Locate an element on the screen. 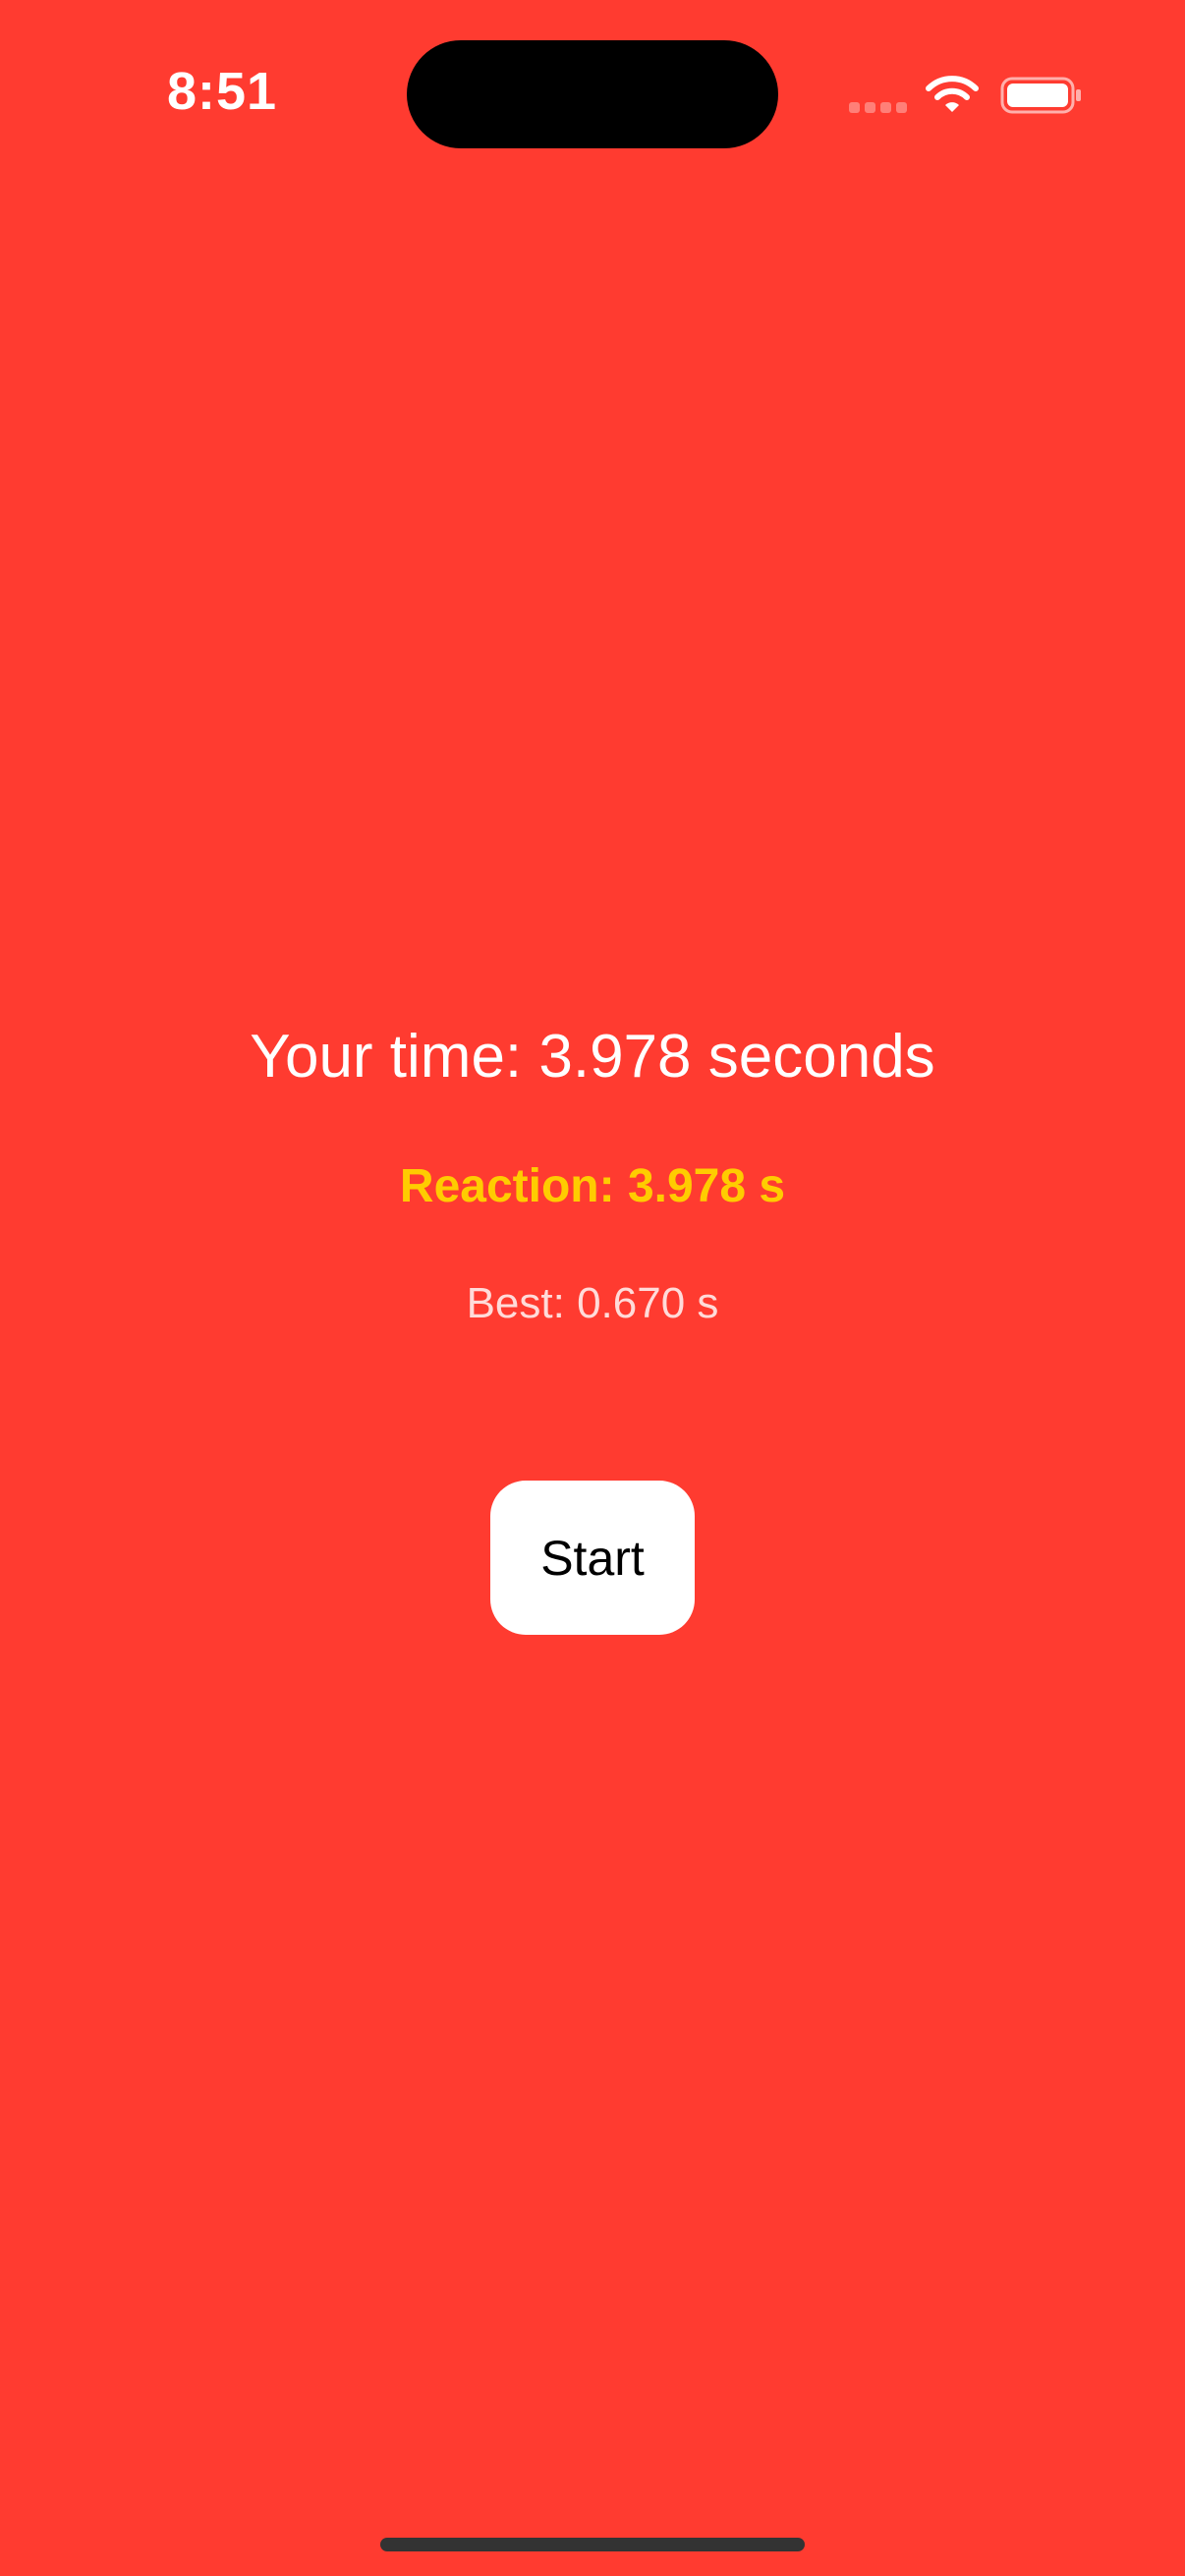 This screenshot has height=2576, width=1185. home-indicator is located at coordinates (592, 2544).